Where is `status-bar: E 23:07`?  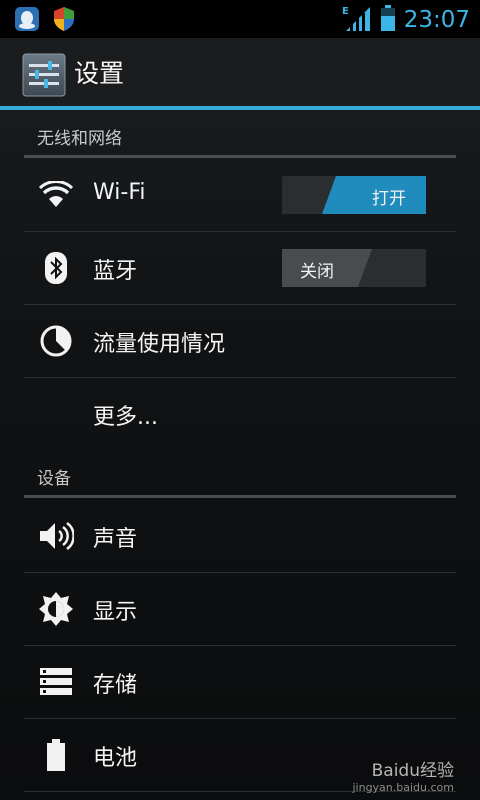
status-bar: E 23:07 is located at coordinates (240, 19).